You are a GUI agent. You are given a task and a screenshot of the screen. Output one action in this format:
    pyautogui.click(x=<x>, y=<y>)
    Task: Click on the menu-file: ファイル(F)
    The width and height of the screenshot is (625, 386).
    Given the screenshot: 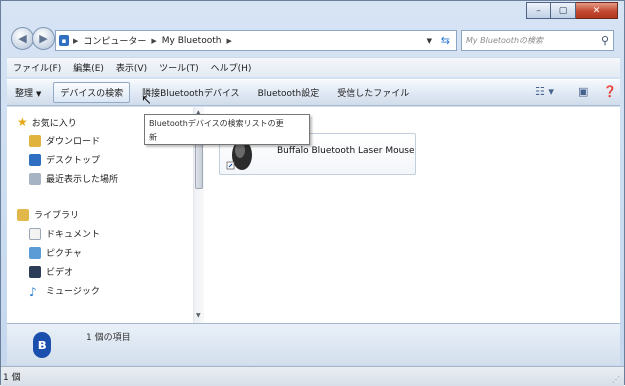 What is the action you would take?
    pyautogui.click(x=37, y=67)
    